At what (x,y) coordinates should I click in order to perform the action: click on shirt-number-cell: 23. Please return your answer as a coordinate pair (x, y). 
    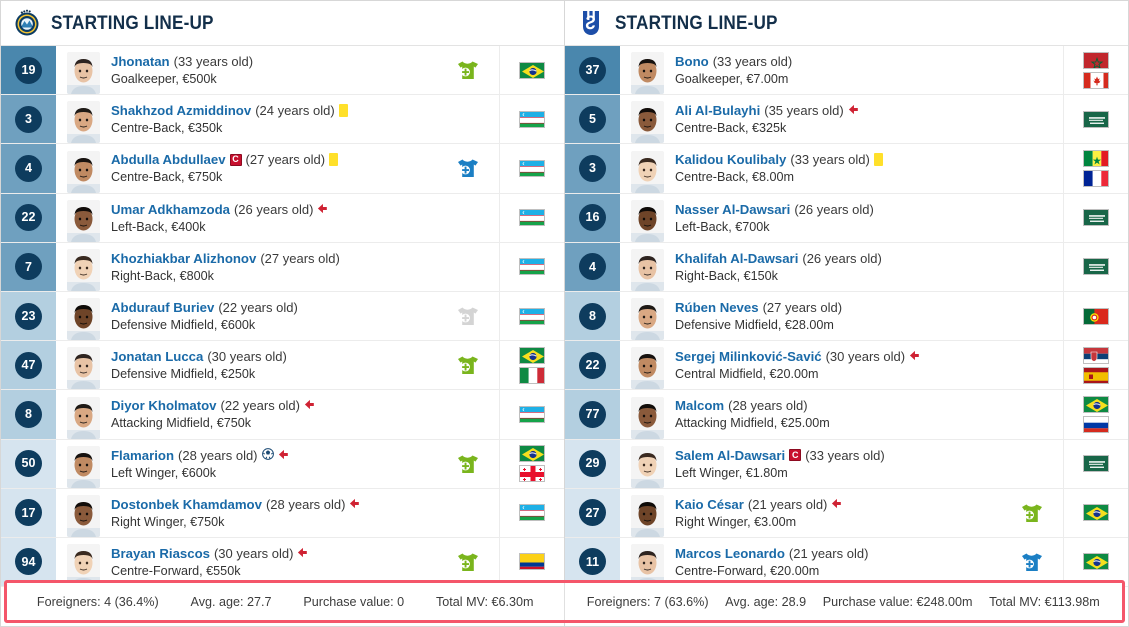
    Looking at the image, I should click on (29, 316).